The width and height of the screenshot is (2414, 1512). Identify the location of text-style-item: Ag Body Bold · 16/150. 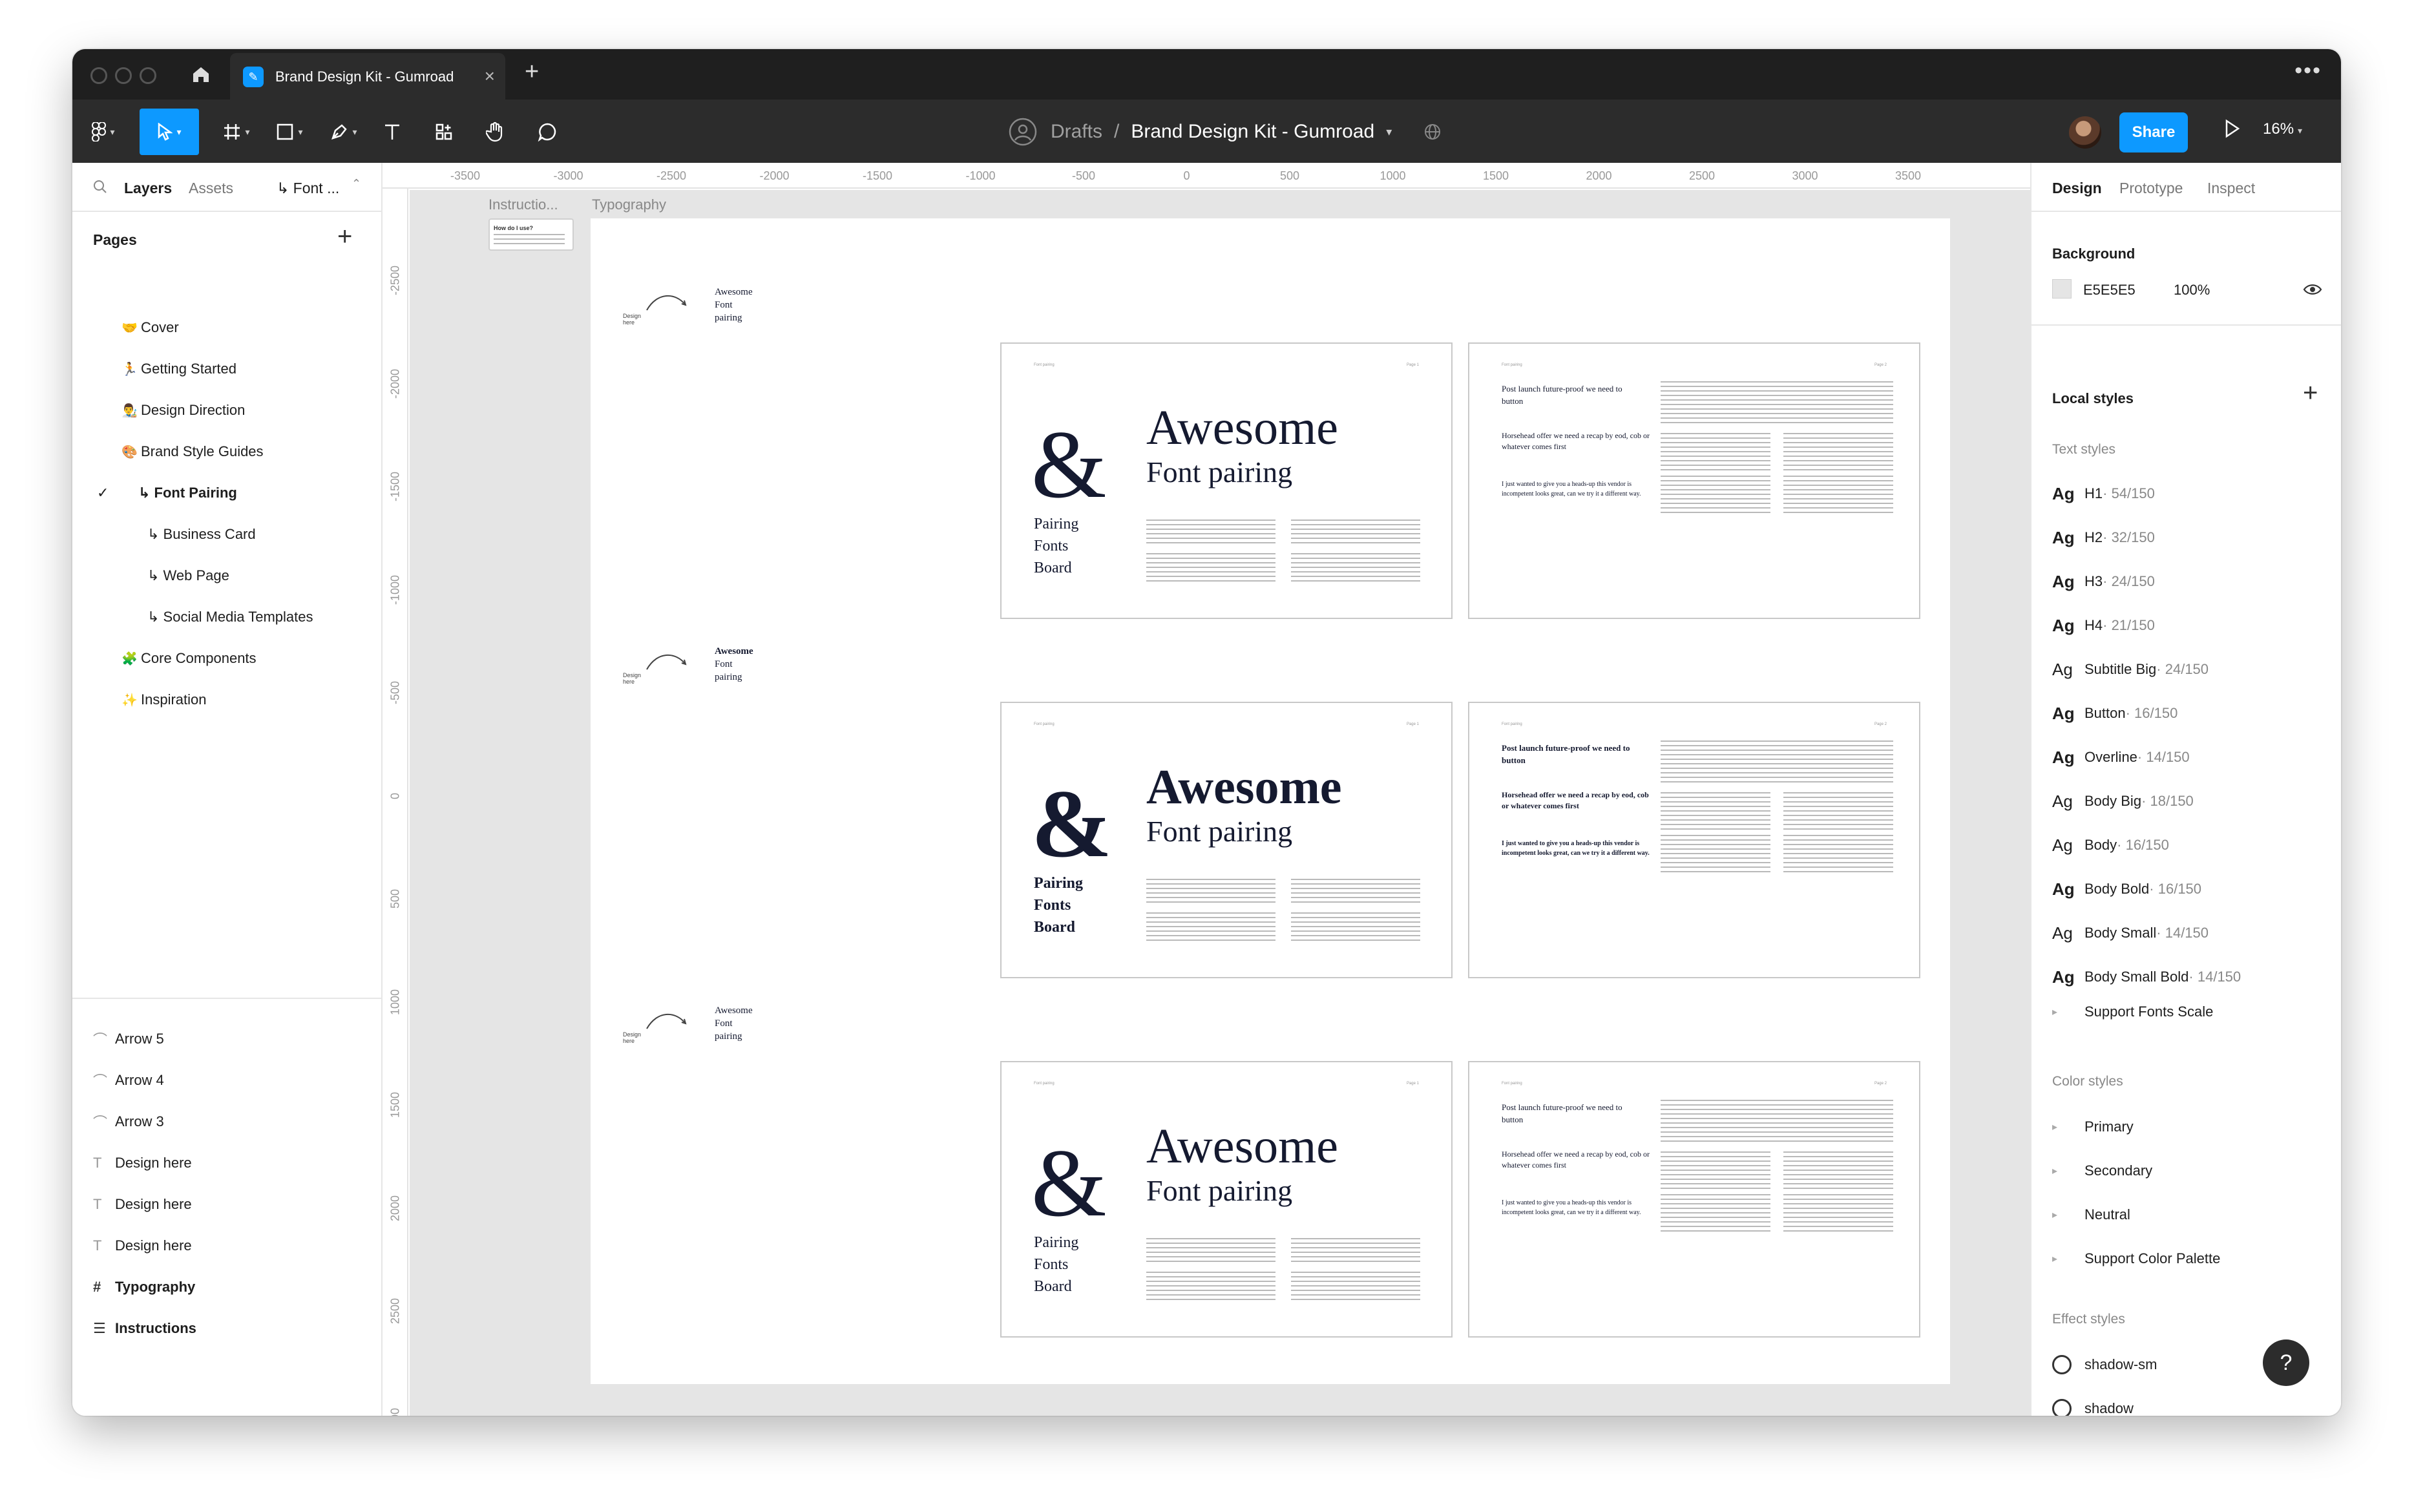
(2126, 889).